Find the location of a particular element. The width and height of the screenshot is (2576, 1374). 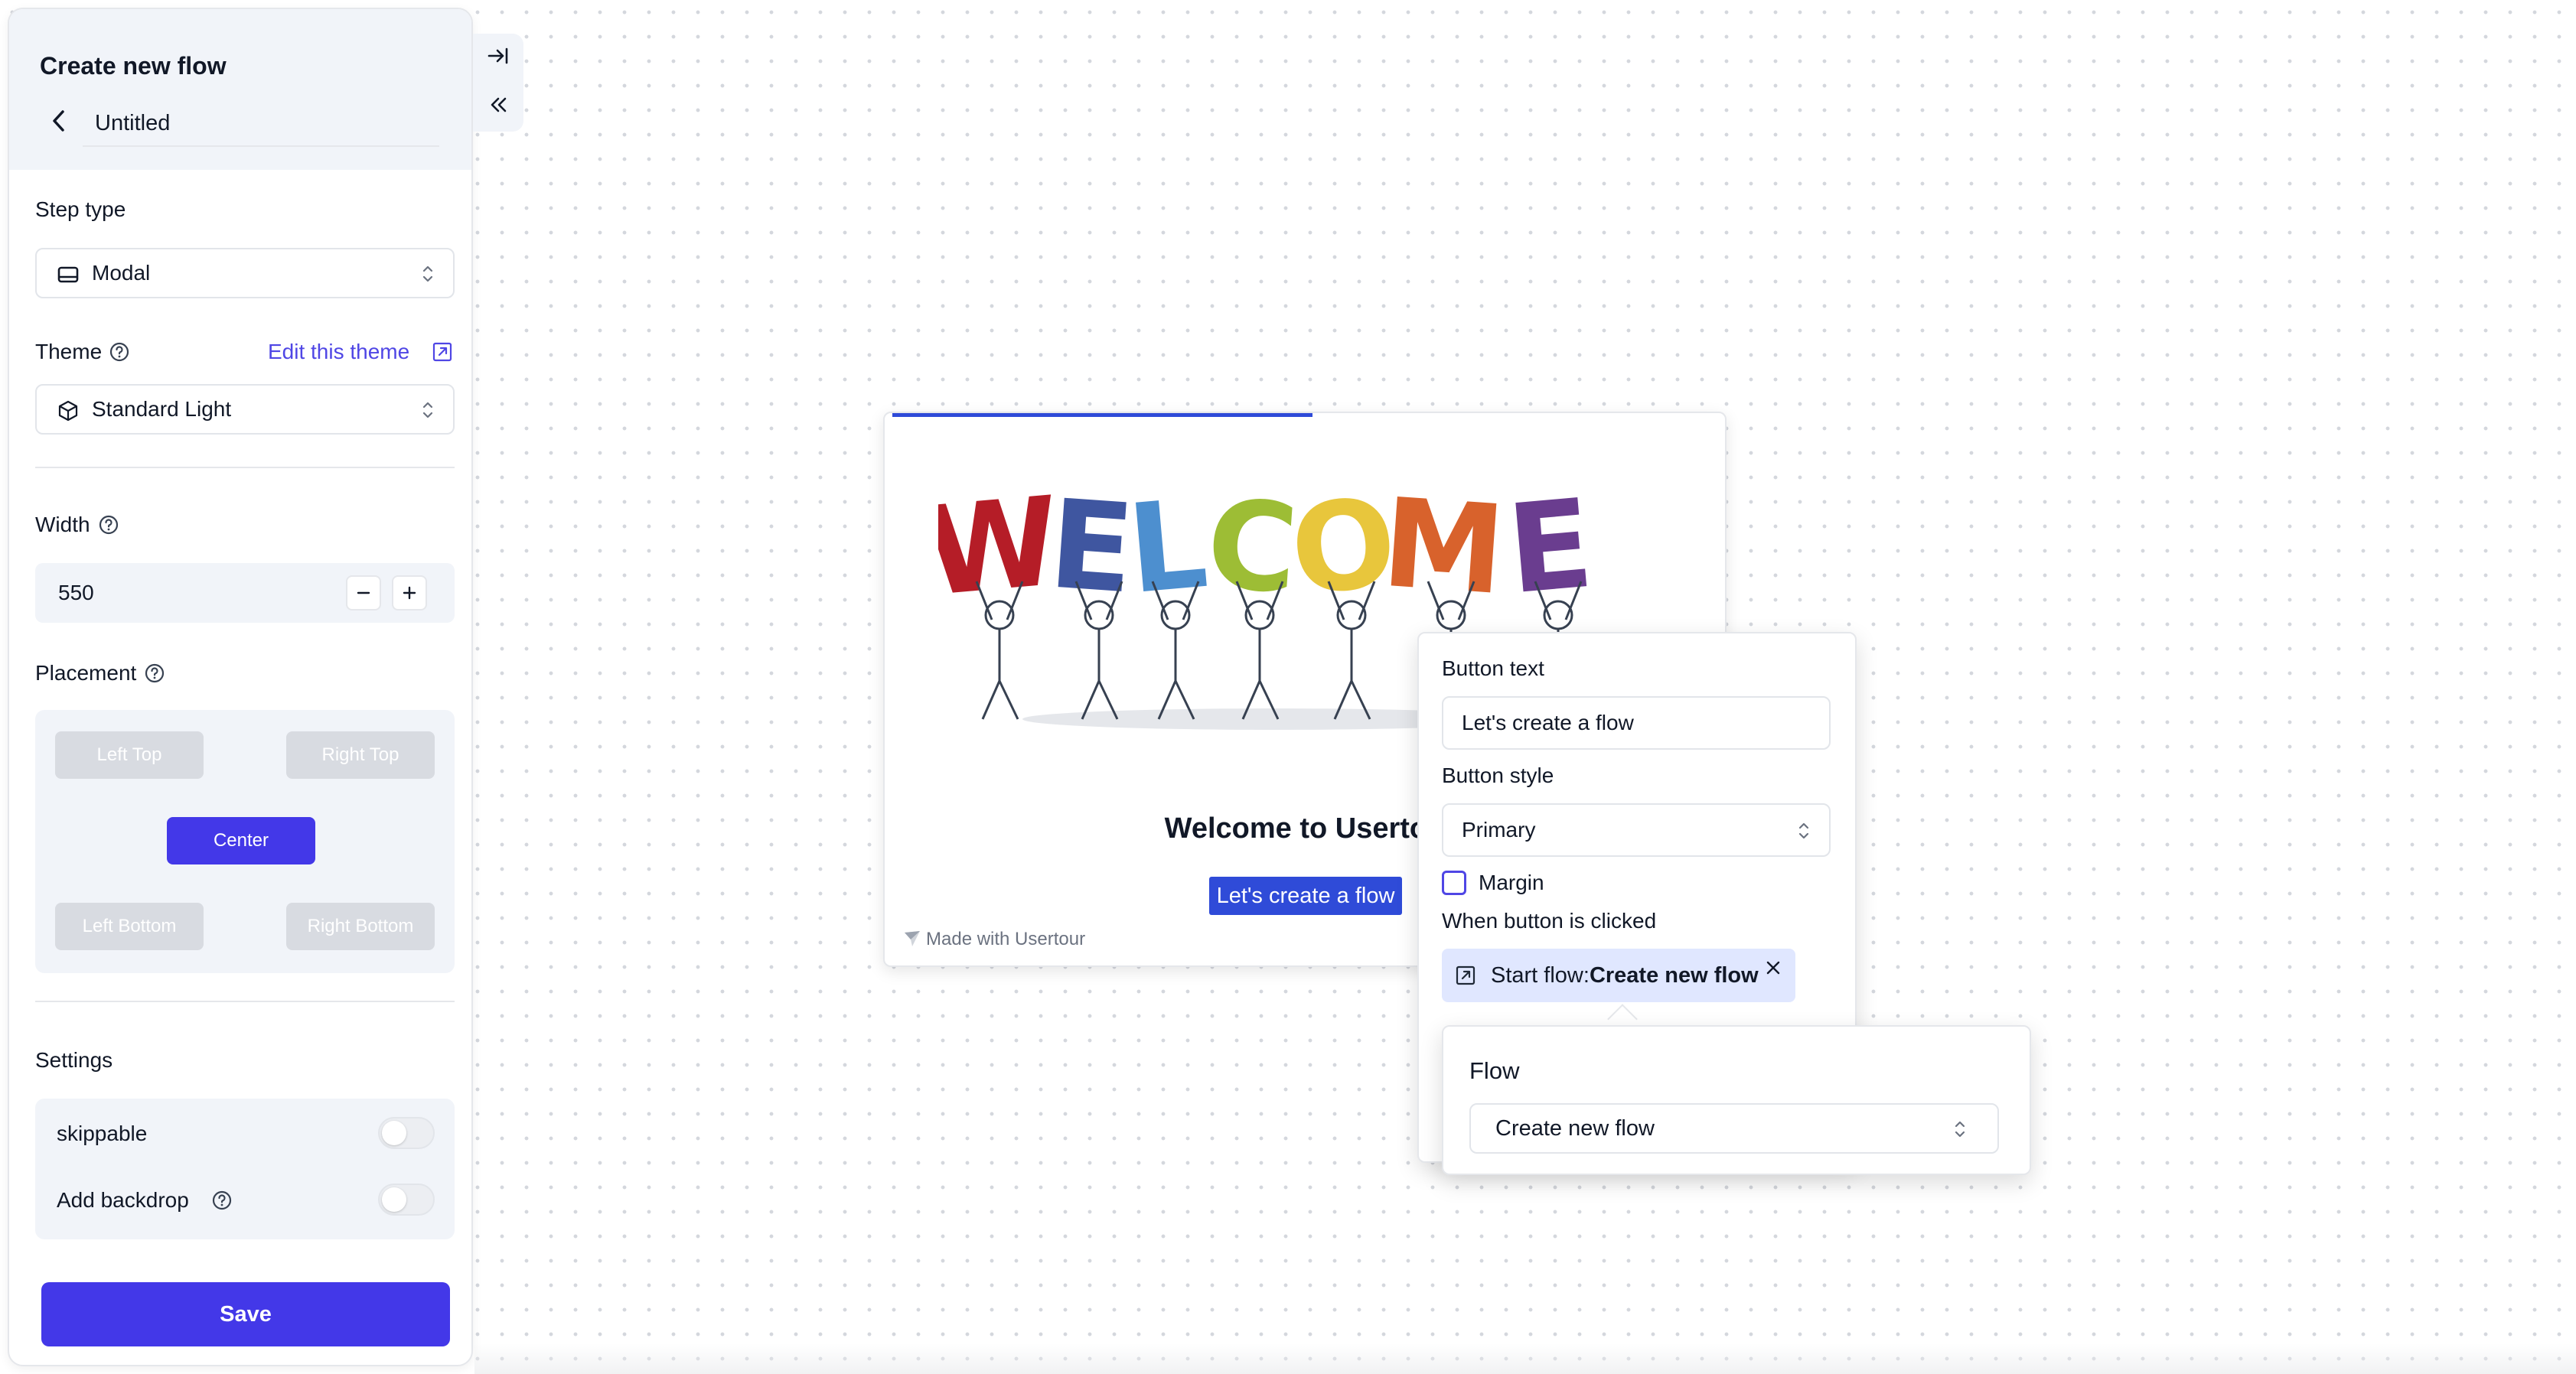

welcome-letter: L is located at coordinates (1168, 547).